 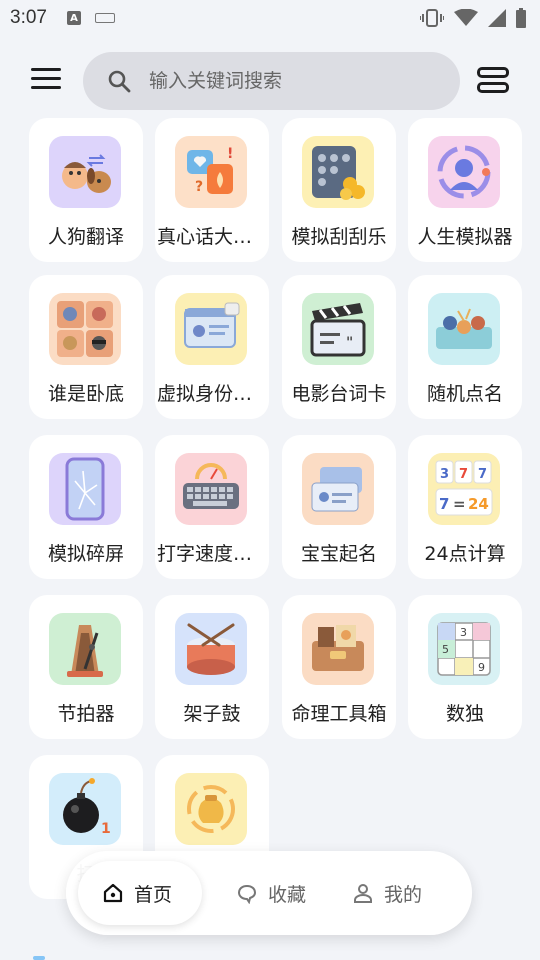 I want to click on tool-card: 人狗翻译, so click(x=86, y=190).